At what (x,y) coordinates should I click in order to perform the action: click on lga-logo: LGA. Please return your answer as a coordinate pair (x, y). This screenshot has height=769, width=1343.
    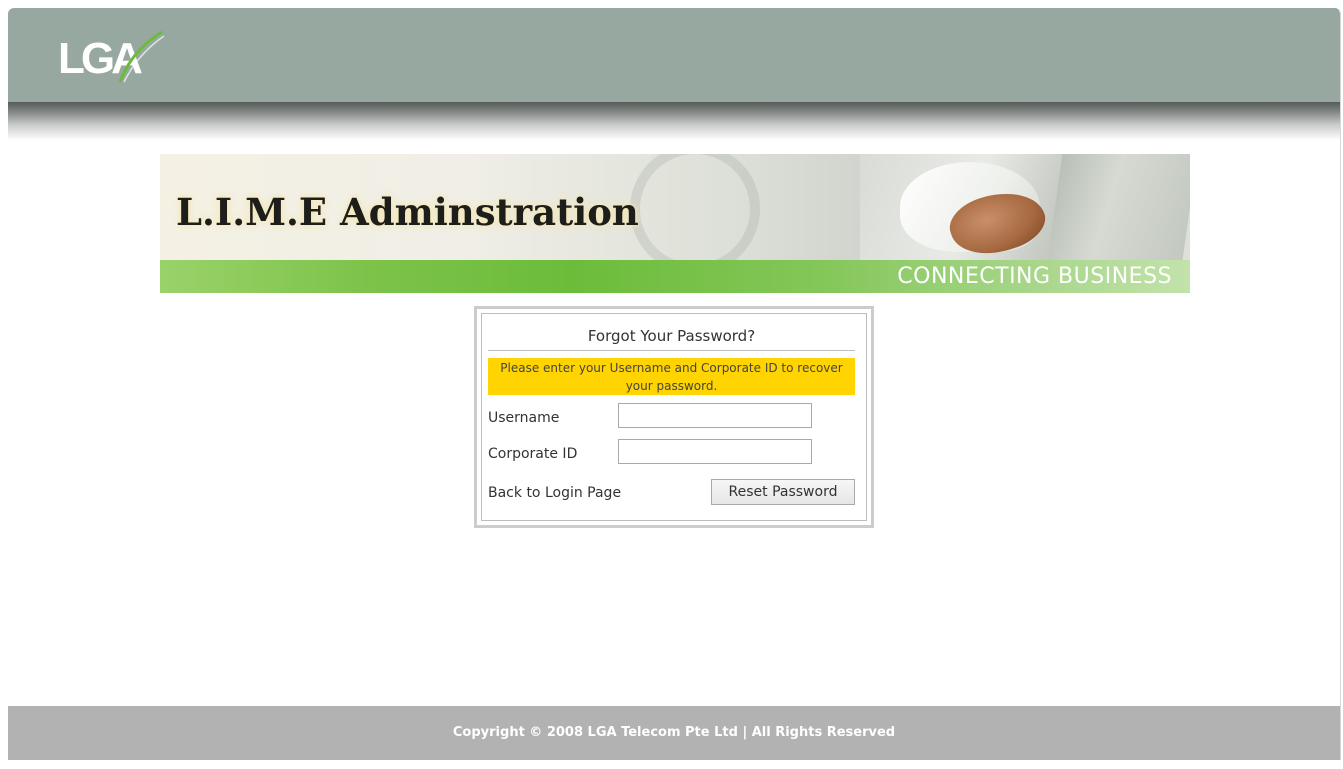
    Looking at the image, I should click on (113, 60).